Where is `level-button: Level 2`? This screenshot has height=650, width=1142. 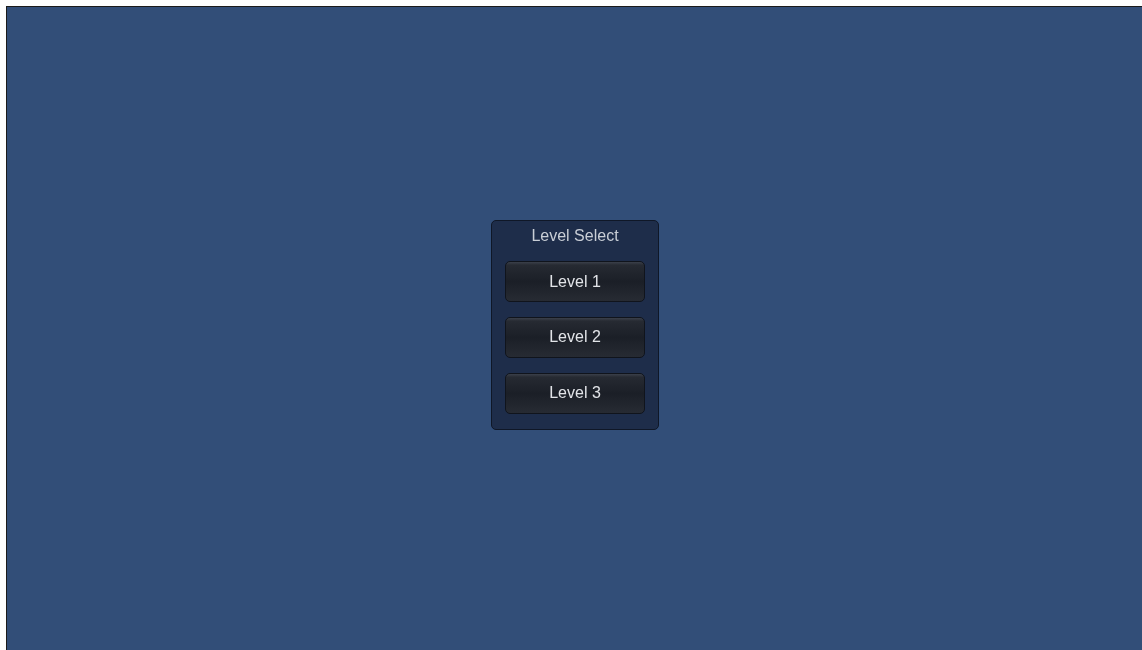 level-button: Level 2 is located at coordinates (575, 337).